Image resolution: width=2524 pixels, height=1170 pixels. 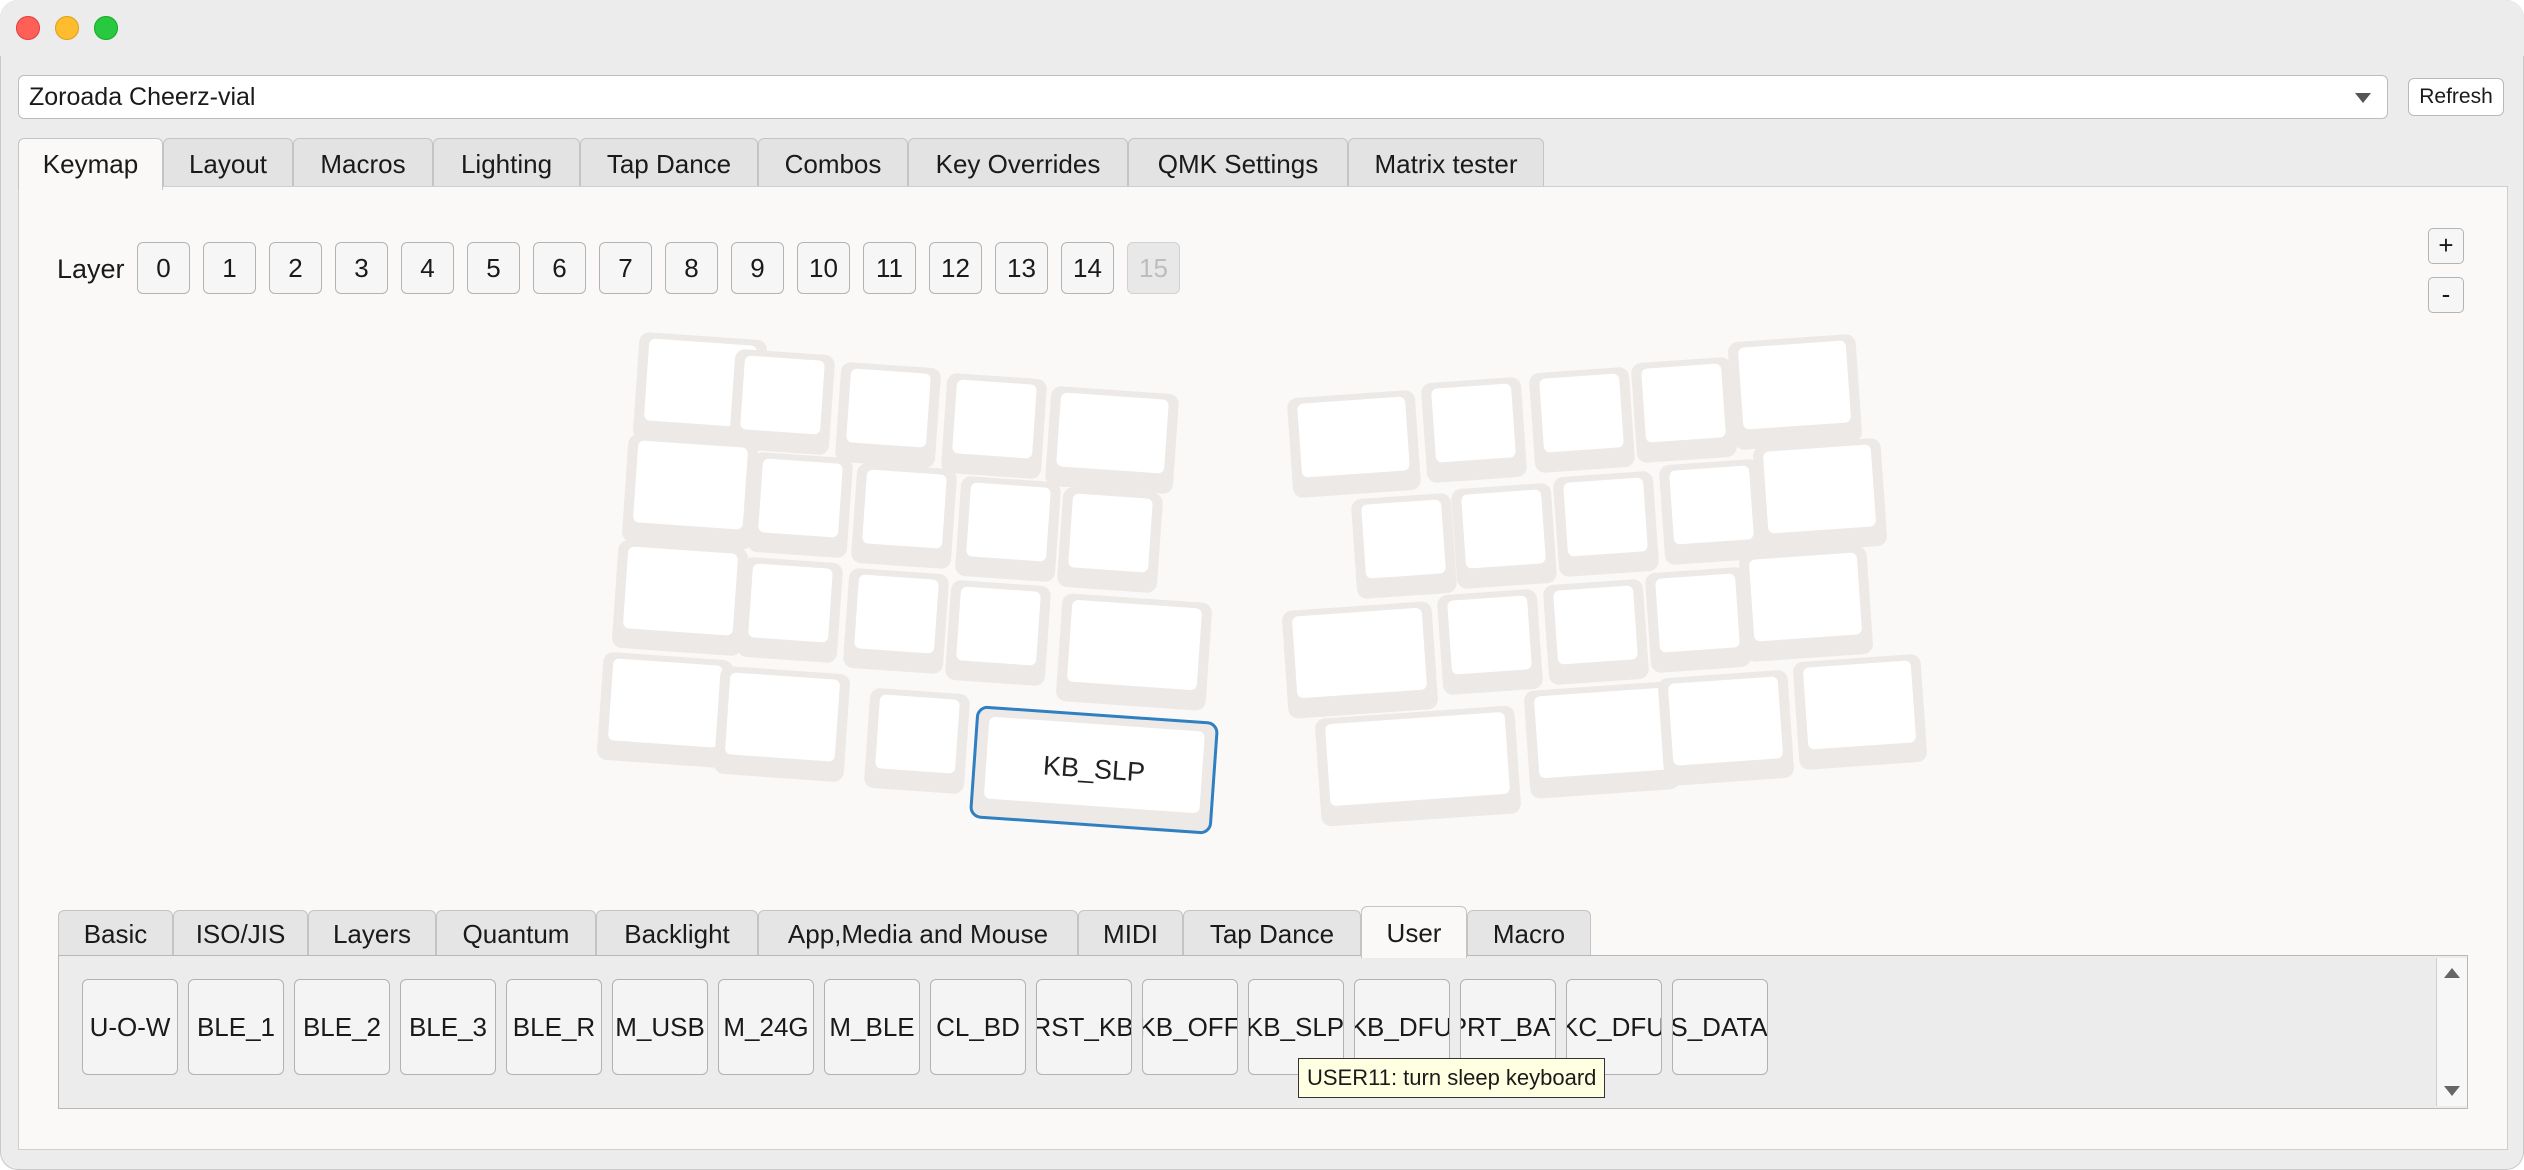 What do you see at coordinates (67, 28) in the screenshot?
I see `minimize-window-button` at bounding box center [67, 28].